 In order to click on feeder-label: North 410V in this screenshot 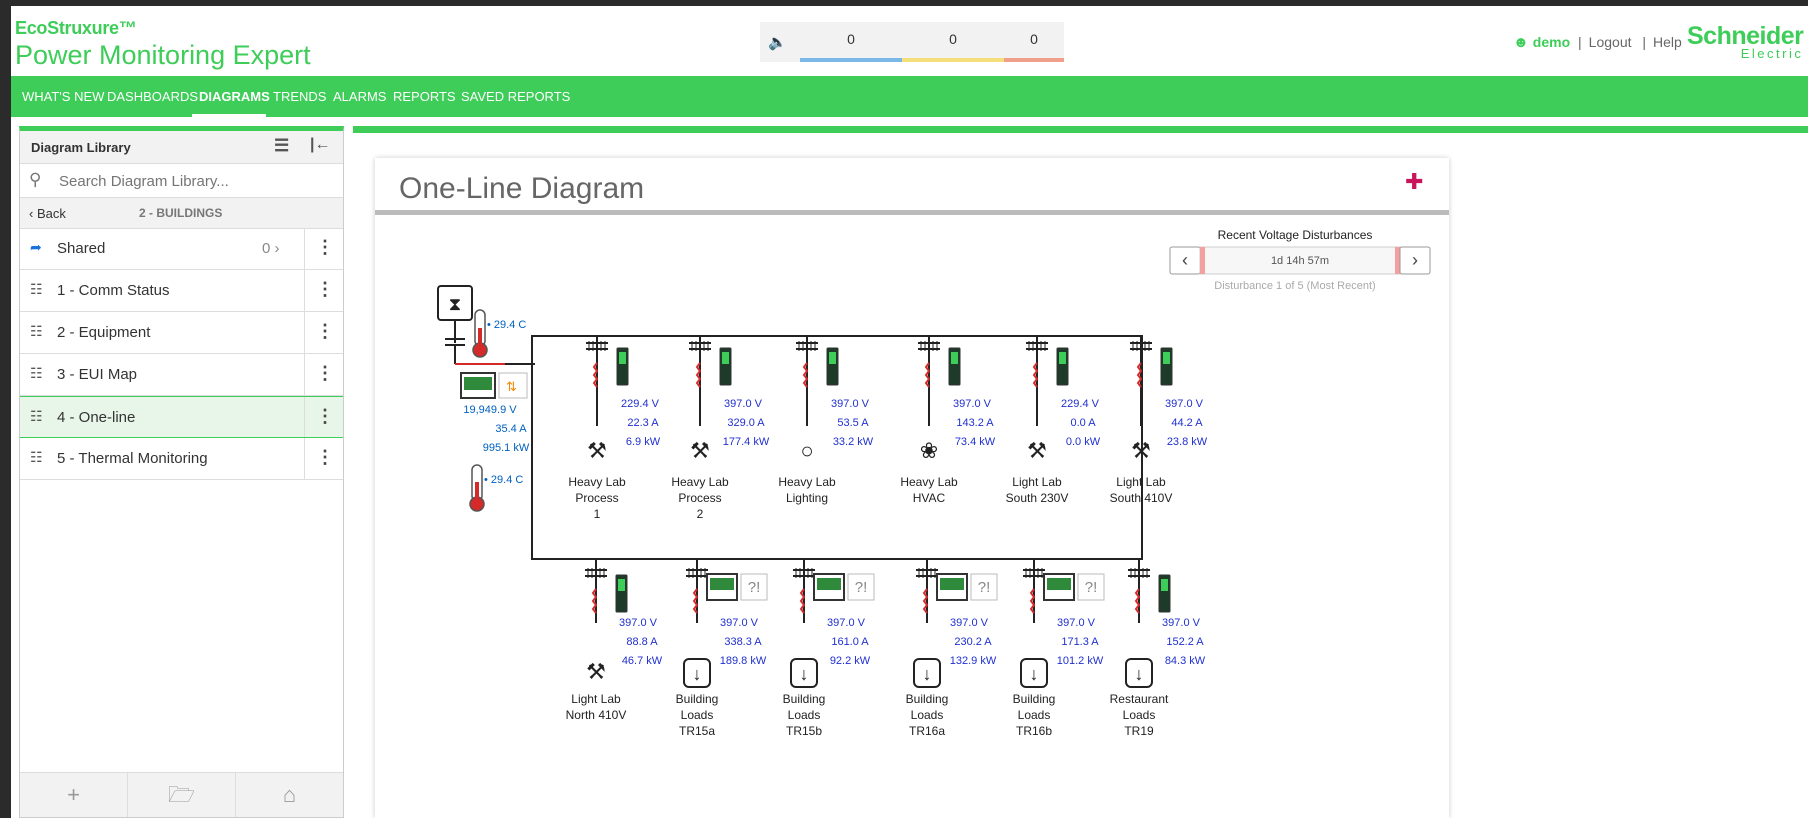, I will do `click(596, 715)`.